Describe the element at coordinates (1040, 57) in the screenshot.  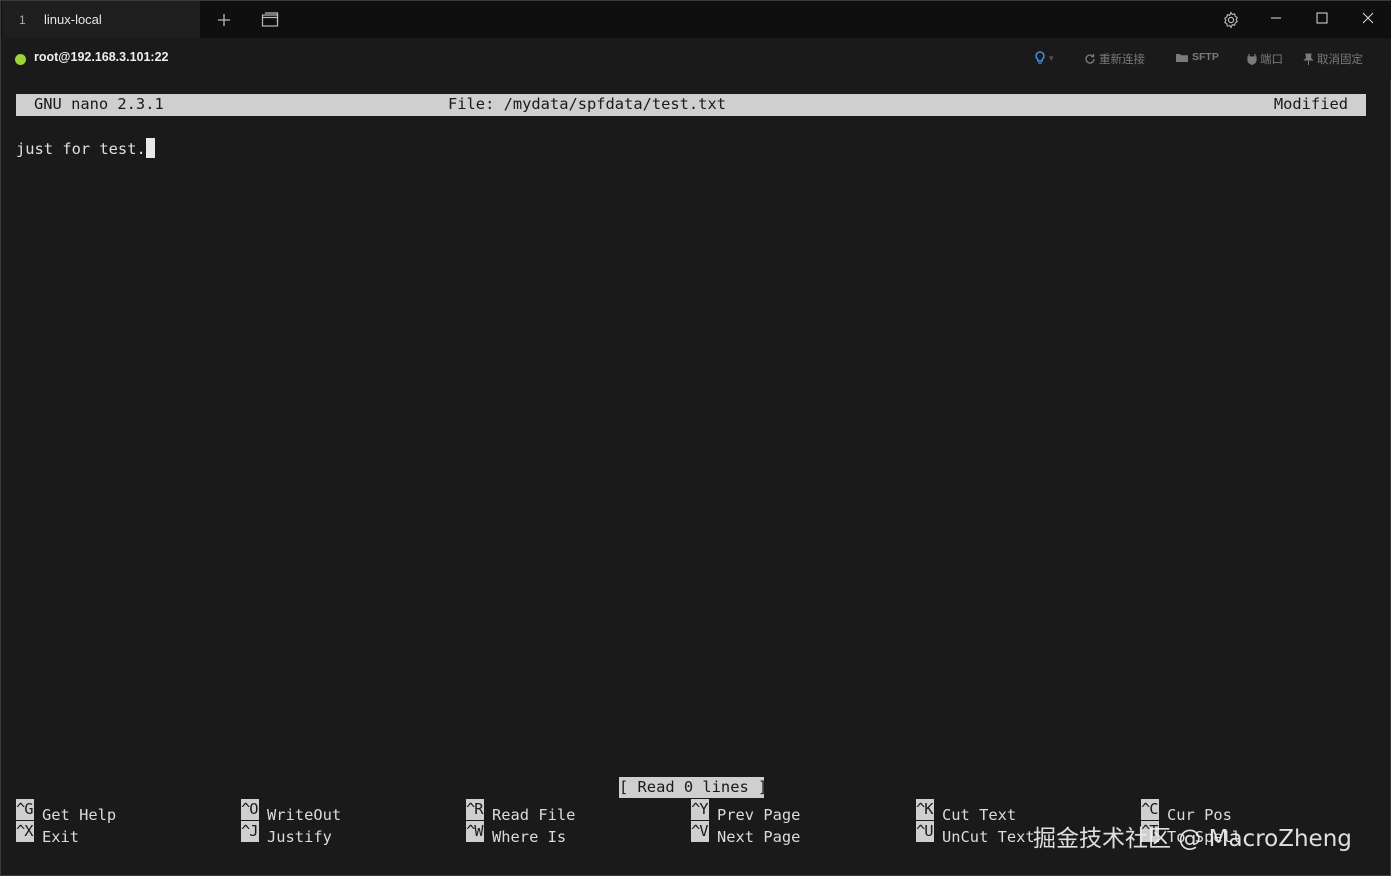
I see `lightbulb-icon` at that location.